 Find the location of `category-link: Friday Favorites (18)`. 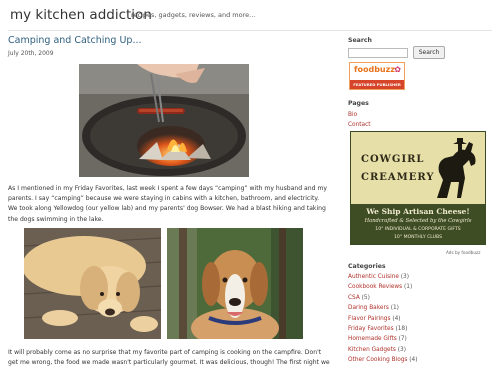

category-link: Friday Favorites (18) is located at coordinates (377, 329).